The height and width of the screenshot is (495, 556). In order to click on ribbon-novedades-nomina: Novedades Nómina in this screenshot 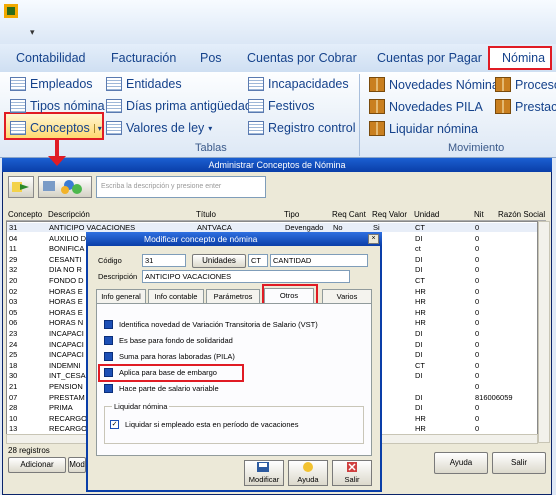, I will do `click(434, 84)`.